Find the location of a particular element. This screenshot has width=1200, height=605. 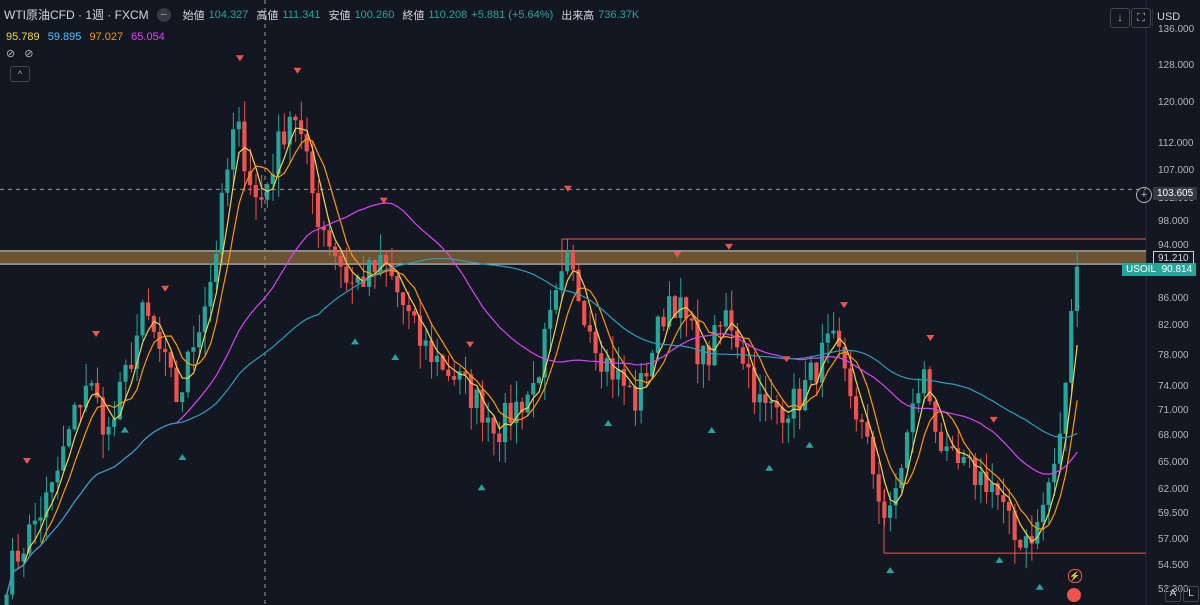

add-alert-plus-icon: + is located at coordinates (1144, 195).